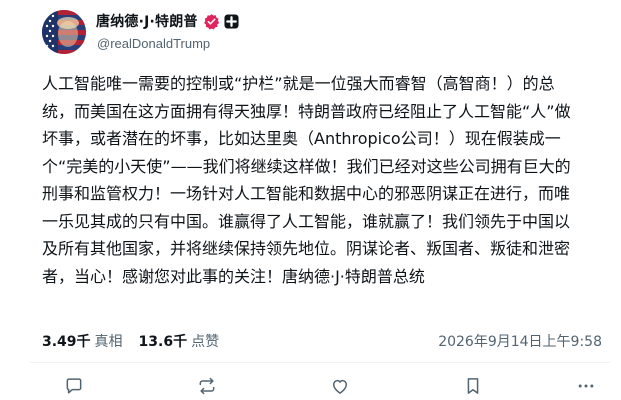 This screenshot has height=400, width=621. Describe the element at coordinates (66, 342) in the screenshot. I see `truths-count: 3.49千` at that location.